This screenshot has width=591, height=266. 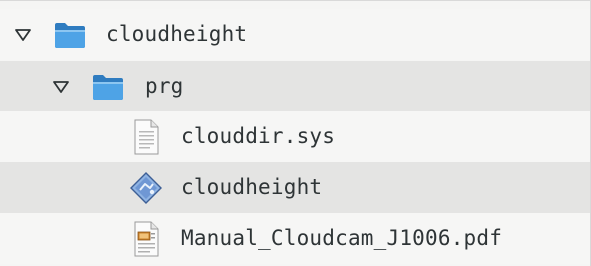 What do you see at coordinates (258, 136) in the screenshot?
I see `tree-item-label: clouddir.sys` at bounding box center [258, 136].